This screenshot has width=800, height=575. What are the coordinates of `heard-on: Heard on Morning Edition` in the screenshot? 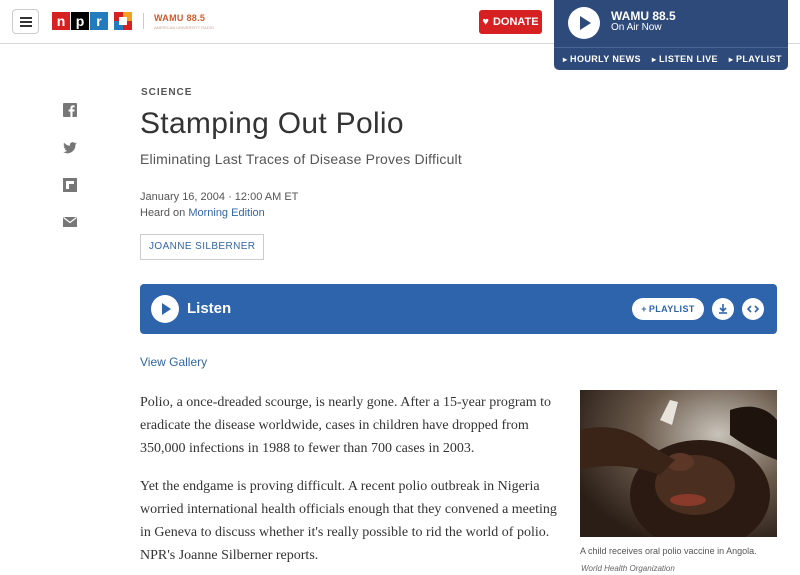 It's located at (202, 213).